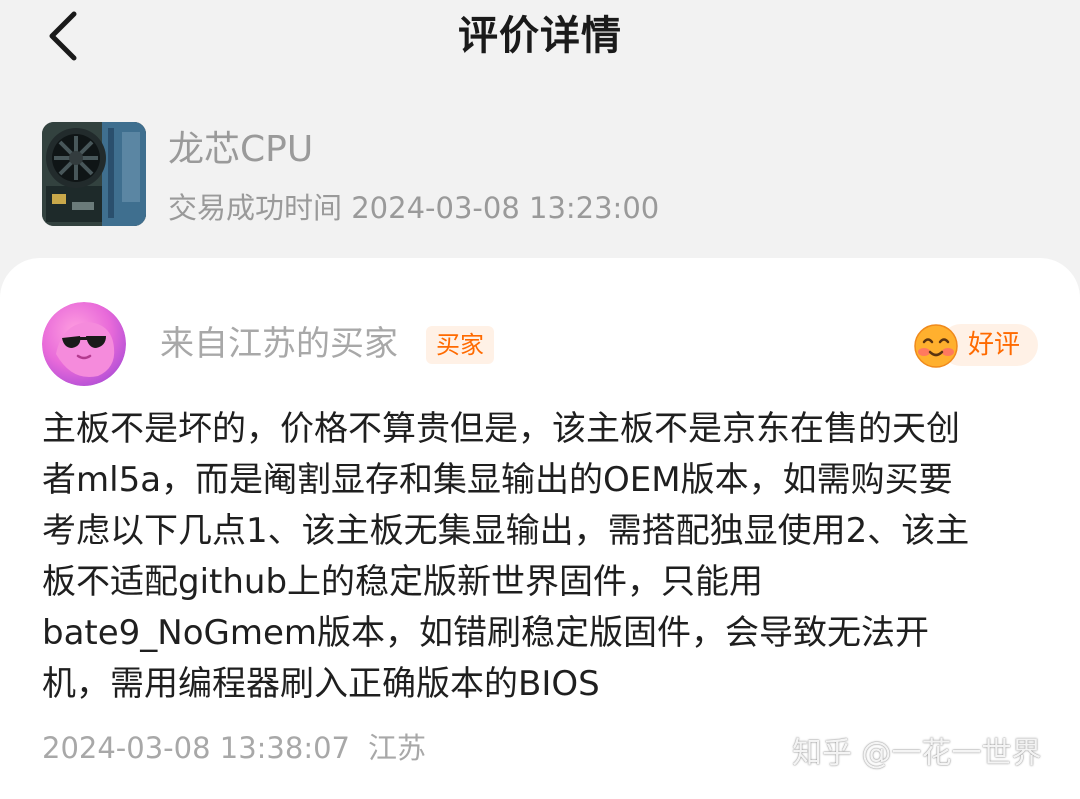 The height and width of the screenshot is (799, 1080). I want to click on review-line: 板不适配github上的稳定版新世界固件，只能用, so click(403, 582).